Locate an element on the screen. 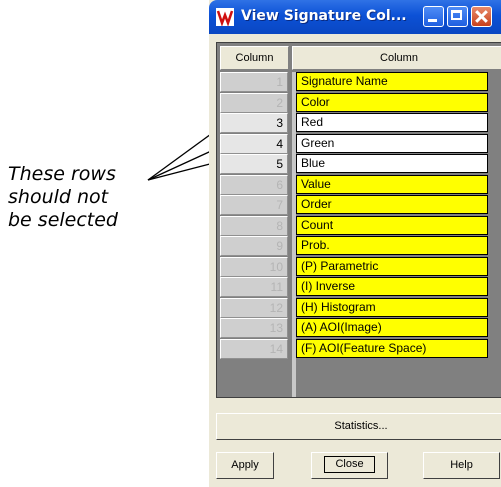  row-number-cell: 4 is located at coordinates (254, 143).